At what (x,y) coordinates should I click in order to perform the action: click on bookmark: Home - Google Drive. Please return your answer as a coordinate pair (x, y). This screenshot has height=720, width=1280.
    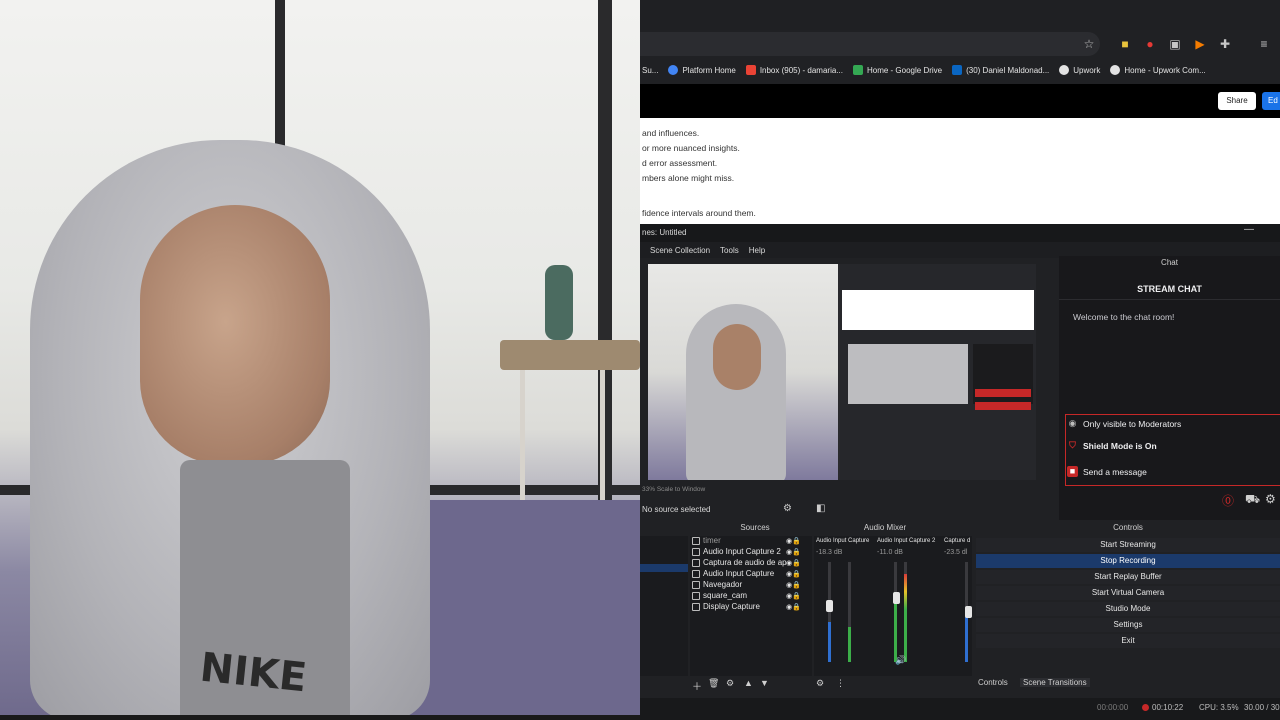
    Looking at the image, I should click on (897, 70).